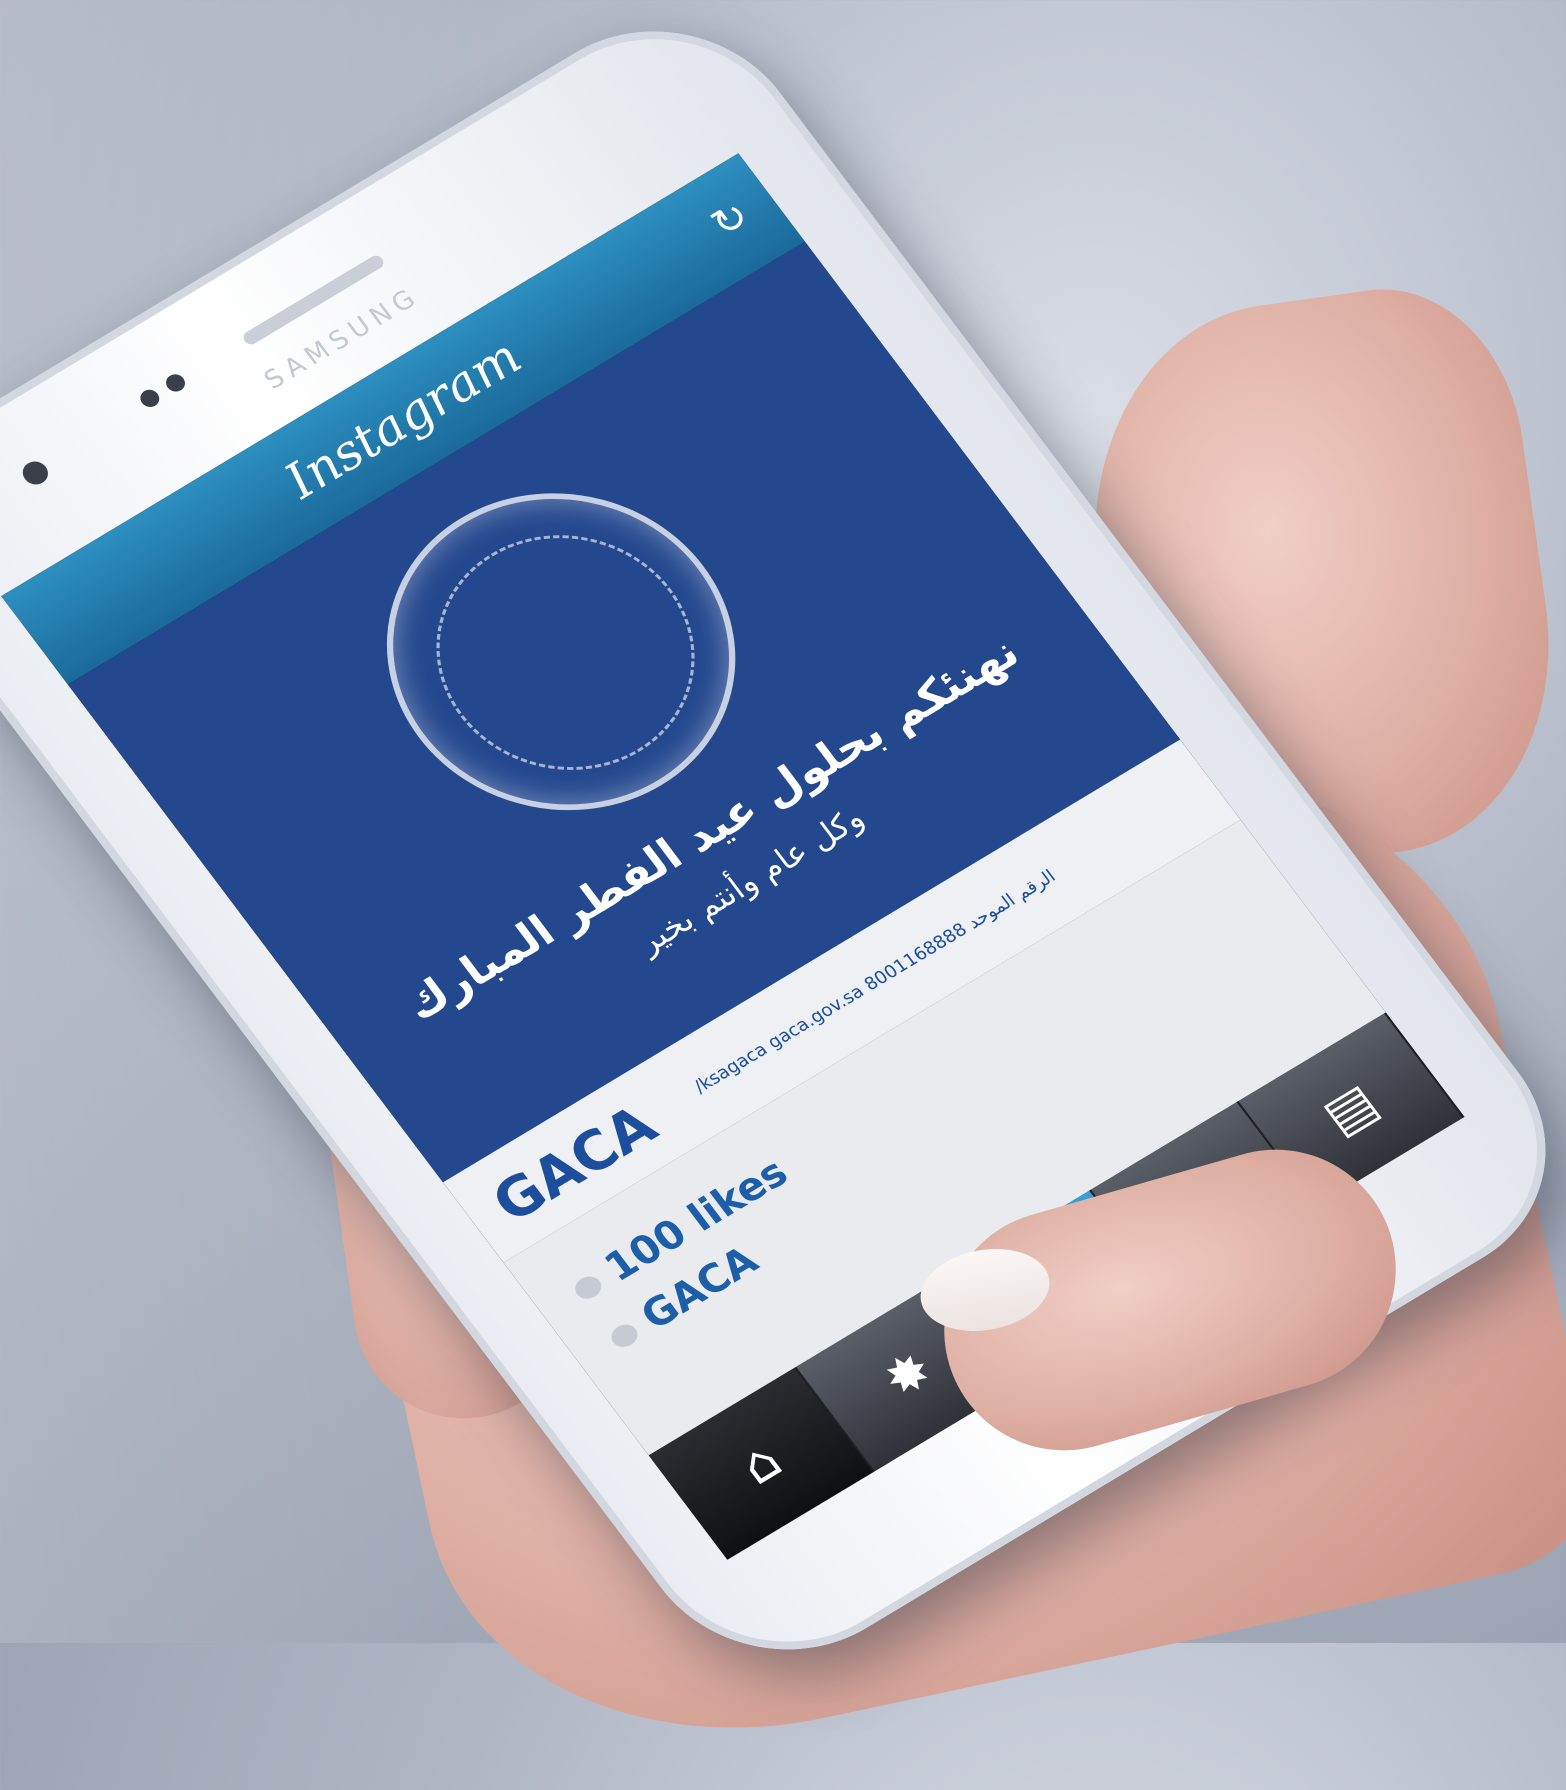  I want to click on comment-icon, so click(624, 1336).